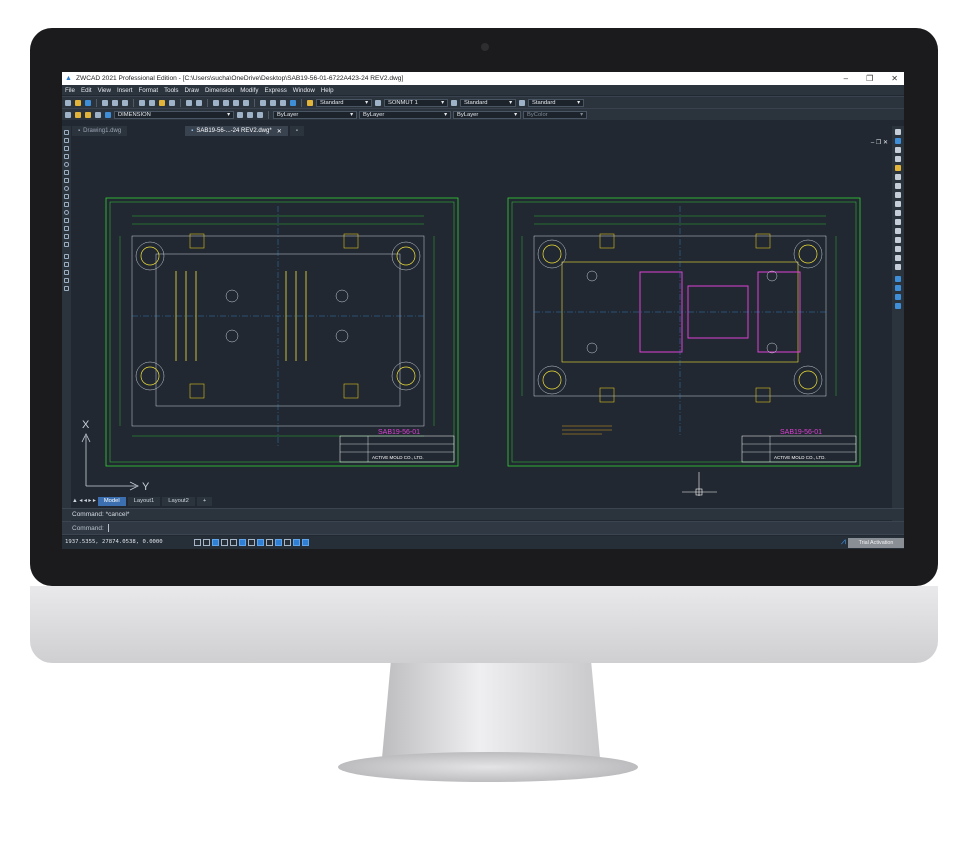 The image size is (978, 860). Describe the element at coordinates (405, 114) in the screenshot. I see `linetype-dropdown: ByLayer ▾` at that location.